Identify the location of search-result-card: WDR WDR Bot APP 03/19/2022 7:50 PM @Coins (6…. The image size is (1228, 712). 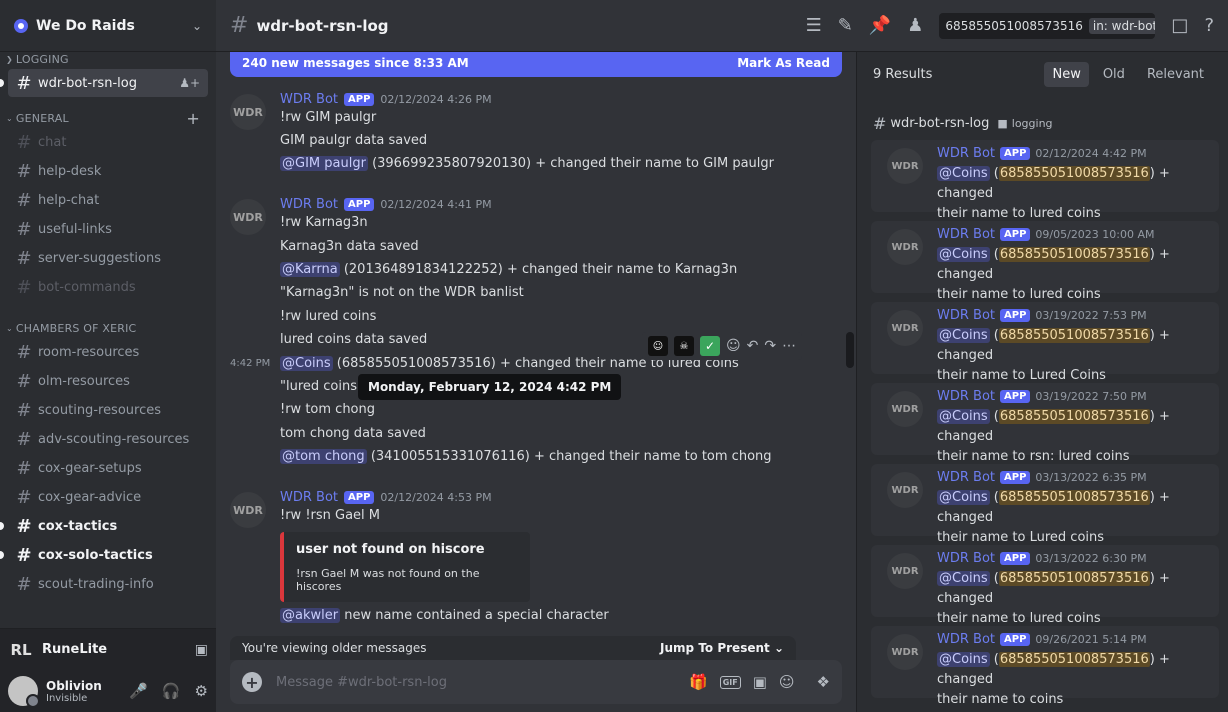
(1045, 423).